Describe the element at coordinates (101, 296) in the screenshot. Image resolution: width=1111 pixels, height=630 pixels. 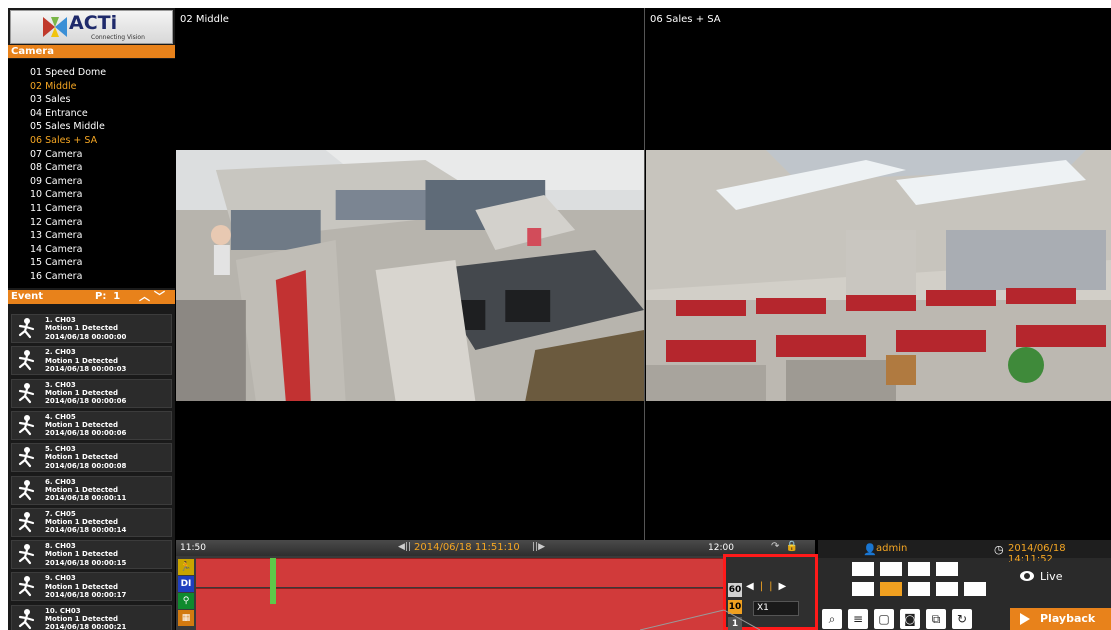
I see `event-page-label: P:` at that location.